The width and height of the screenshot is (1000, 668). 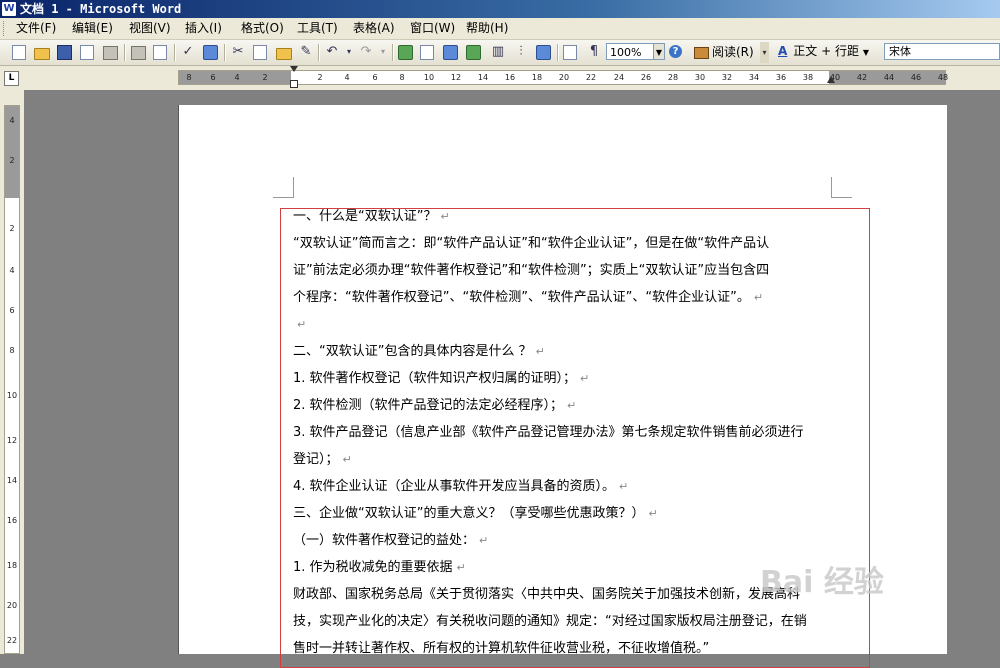 I want to click on new-icon, so click(x=19, y=52).